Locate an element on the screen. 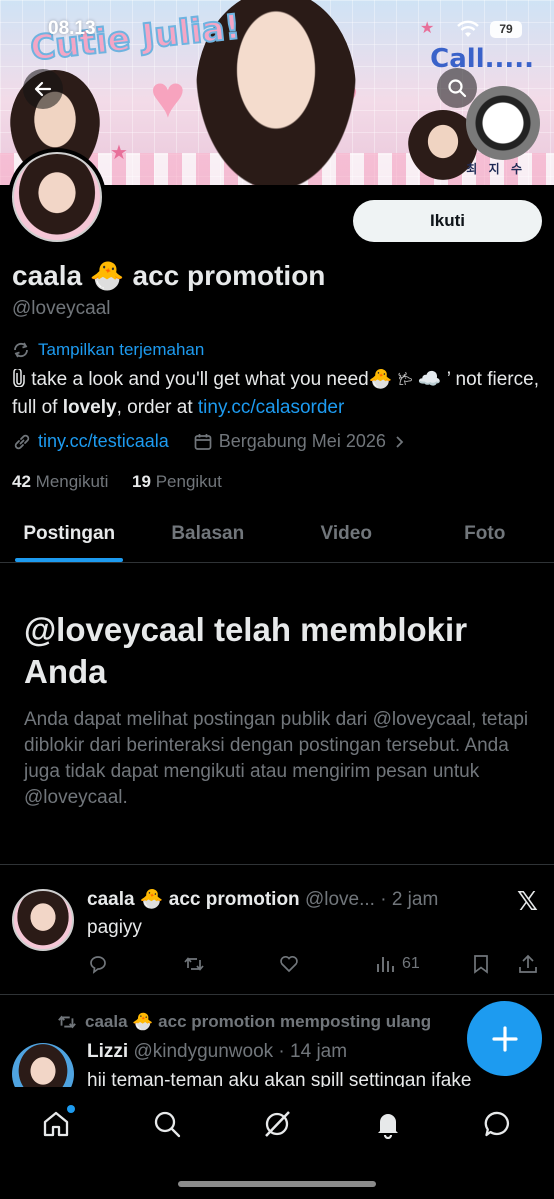 The image size is (554, 1199). post-text: pagiyy is located at coordinates (114, 928).